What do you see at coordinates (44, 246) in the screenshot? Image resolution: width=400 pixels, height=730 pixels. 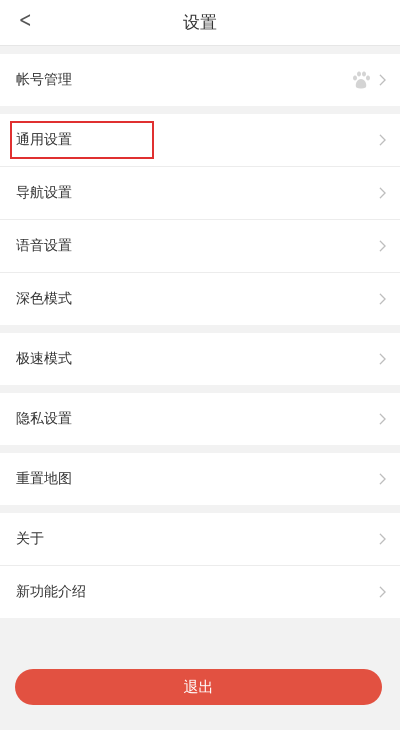 I see `row-label: 语音设置` at bounding box center [44, 246].